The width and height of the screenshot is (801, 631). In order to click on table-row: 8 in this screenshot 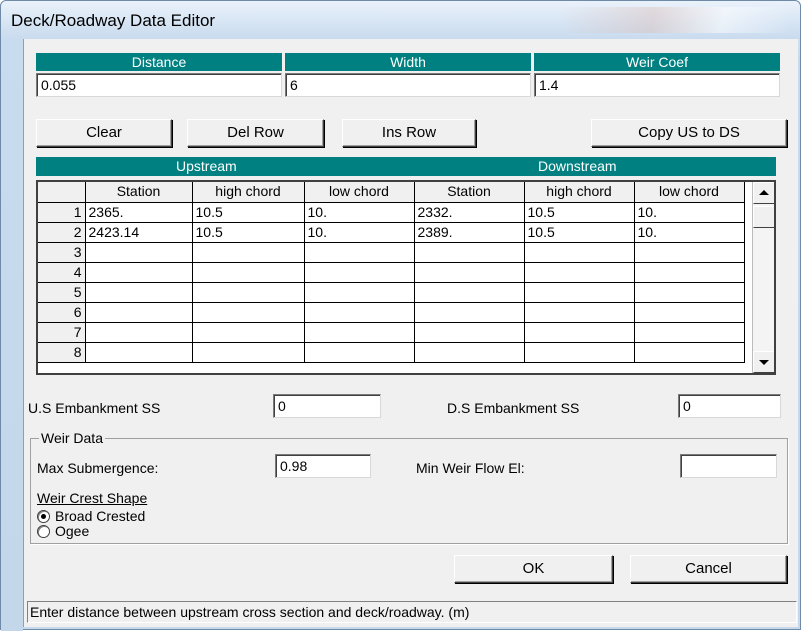, I will do `click(391, 352)`.